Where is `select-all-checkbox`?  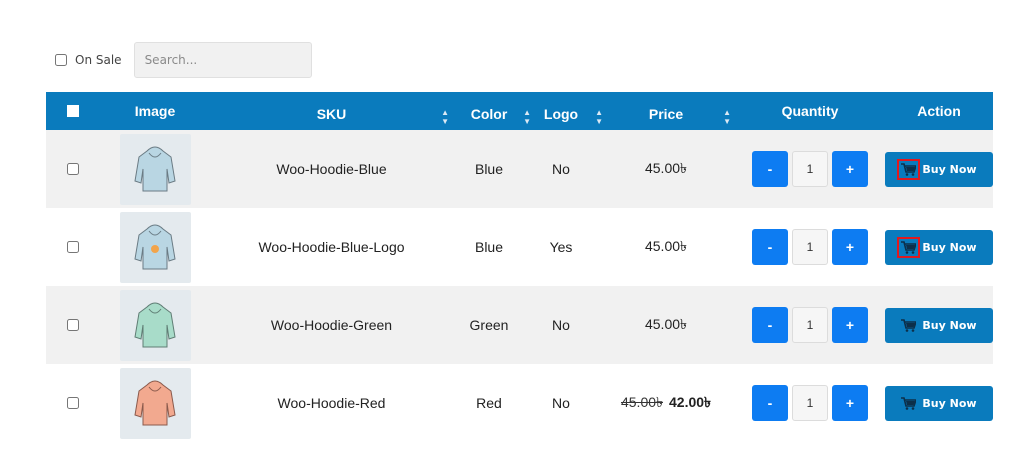
select-all-checkbox is located at coordinates (73, 111).